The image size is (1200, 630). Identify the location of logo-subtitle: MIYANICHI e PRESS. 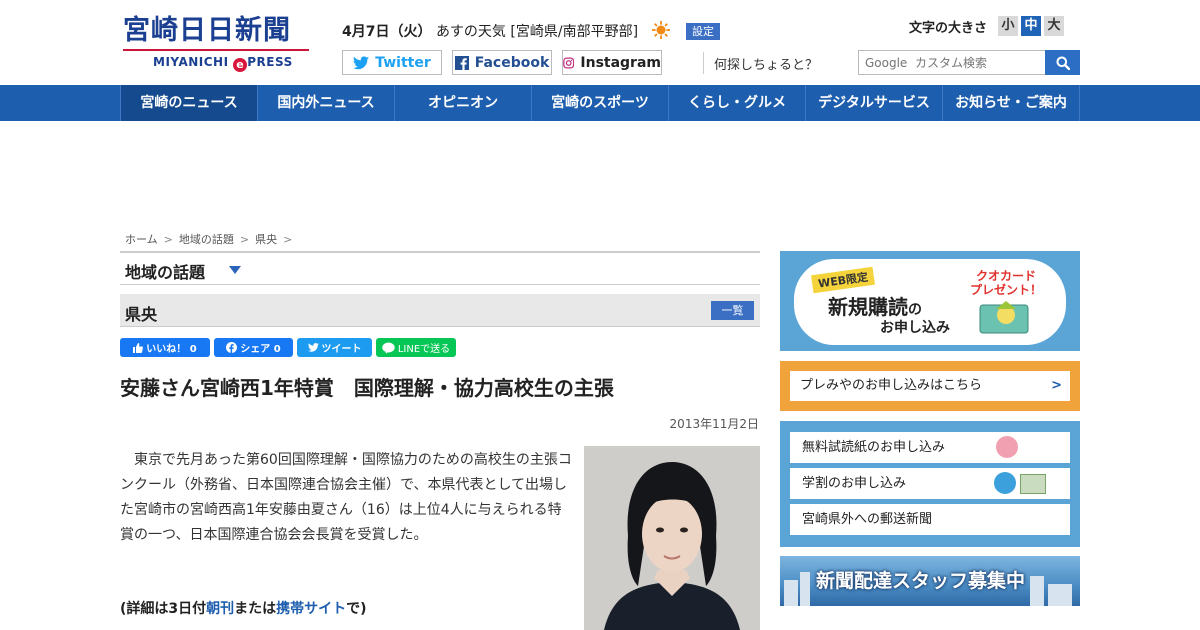
(218, 63).